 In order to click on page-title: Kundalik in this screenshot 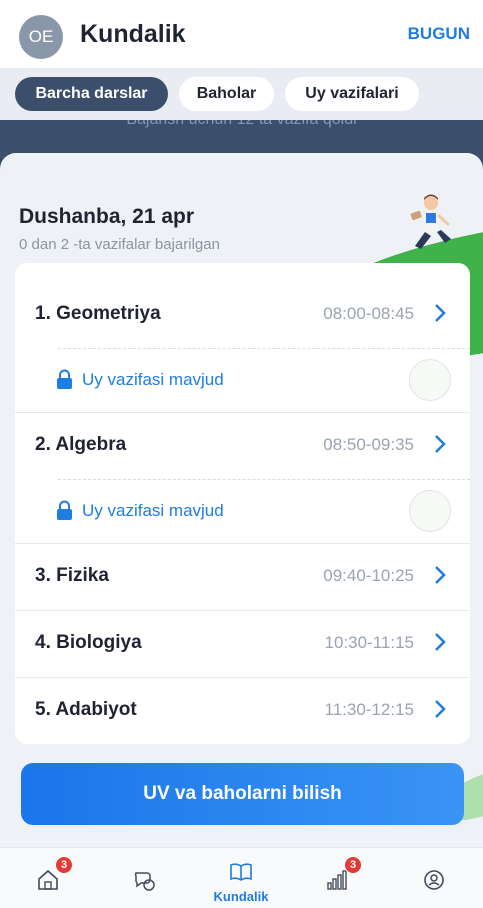, I will do `click(133, 34)`.